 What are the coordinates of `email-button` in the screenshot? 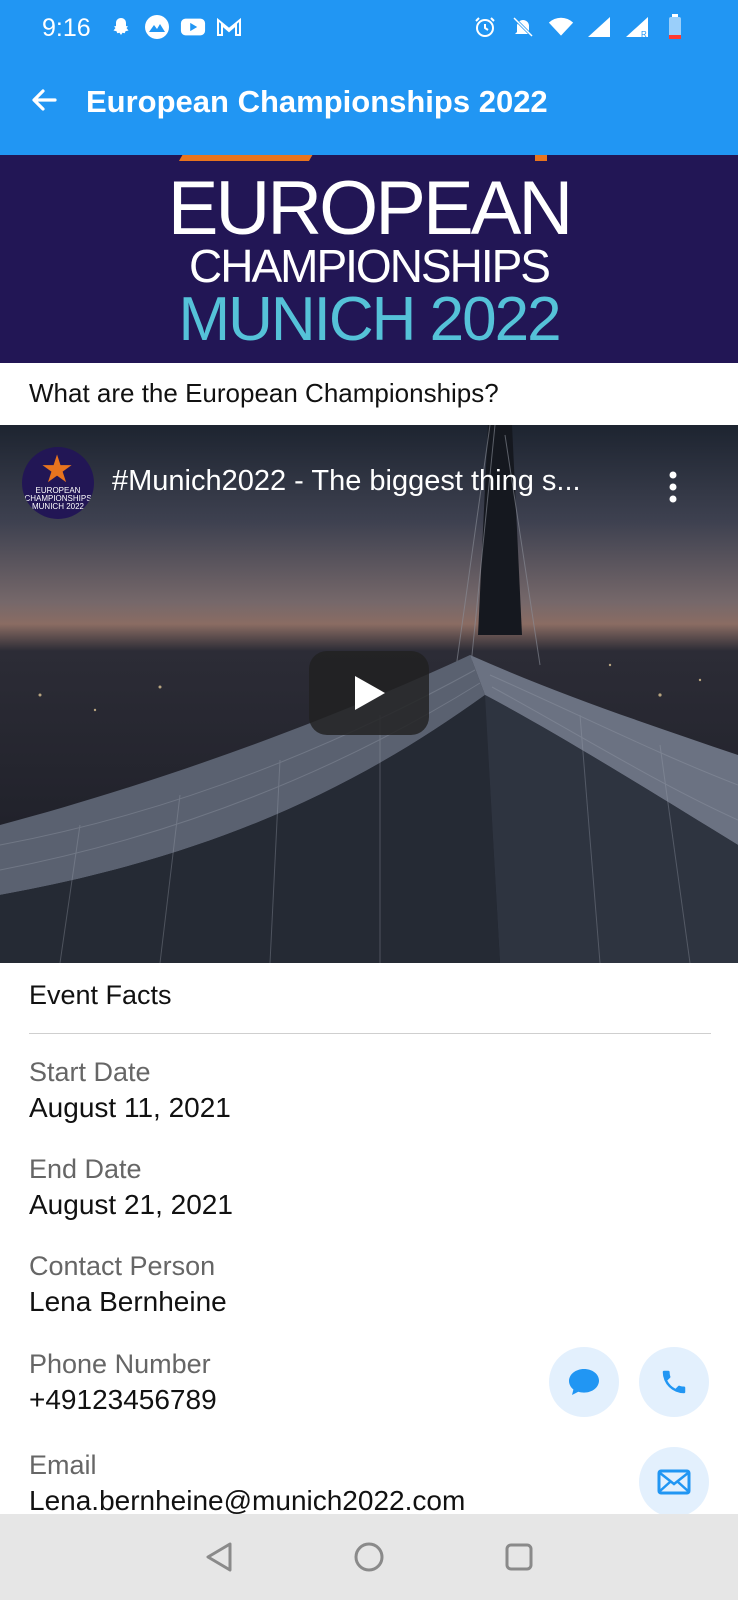 It's located at (674, 1482).